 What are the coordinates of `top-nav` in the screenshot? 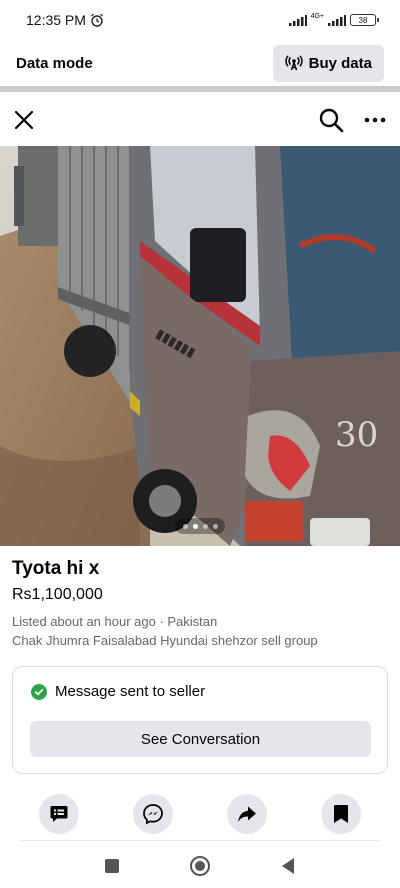 It's located at (200, 120).